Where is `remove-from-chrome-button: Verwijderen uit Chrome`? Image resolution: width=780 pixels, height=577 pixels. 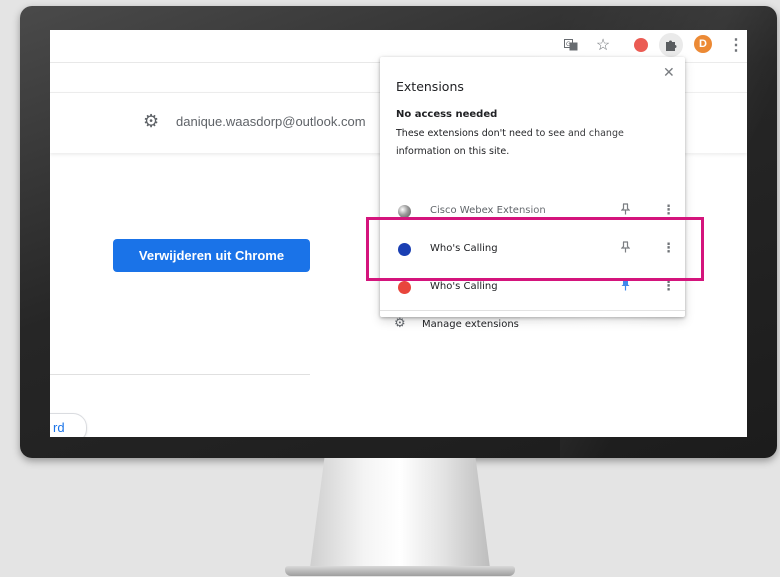
remove-from-chrome-button: Verwijderen uit Chrome is located at coordinates (211, 255).